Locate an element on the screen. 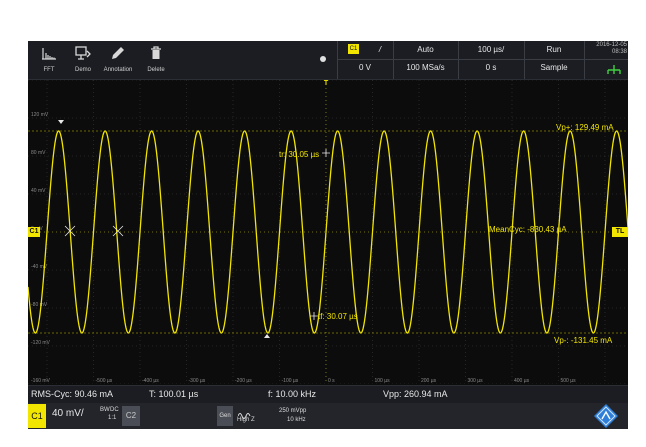 The width and height of the screenshot is (646, 447). x-tick-label: 300 µs is located at coordinates (476, 381).